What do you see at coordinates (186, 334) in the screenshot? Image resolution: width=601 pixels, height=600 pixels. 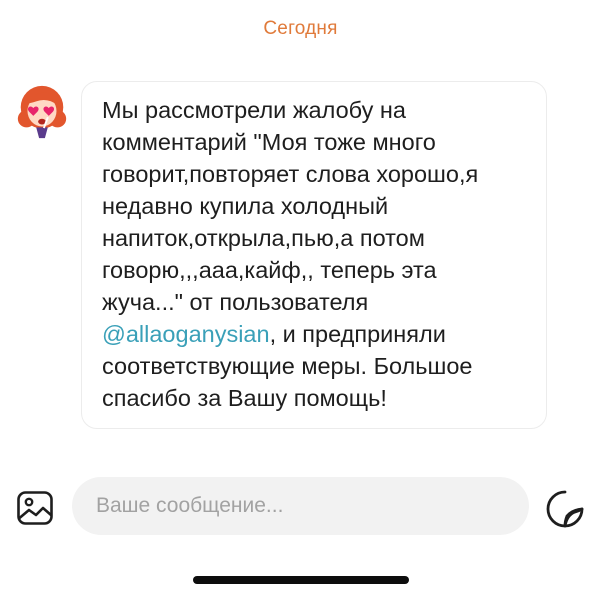 I see `user-mention-link: @allaoganysian` at bounding box center [186, 334].